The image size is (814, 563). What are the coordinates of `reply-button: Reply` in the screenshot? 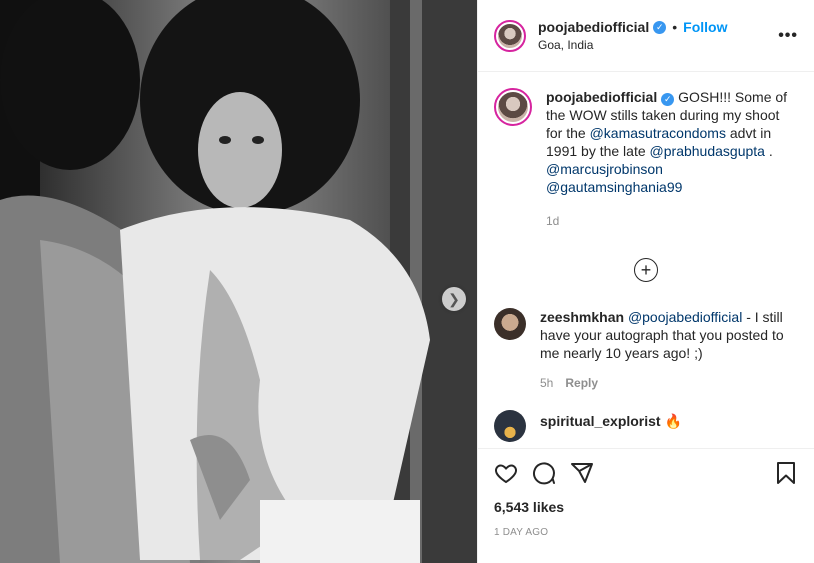 It's located at (581, 383).